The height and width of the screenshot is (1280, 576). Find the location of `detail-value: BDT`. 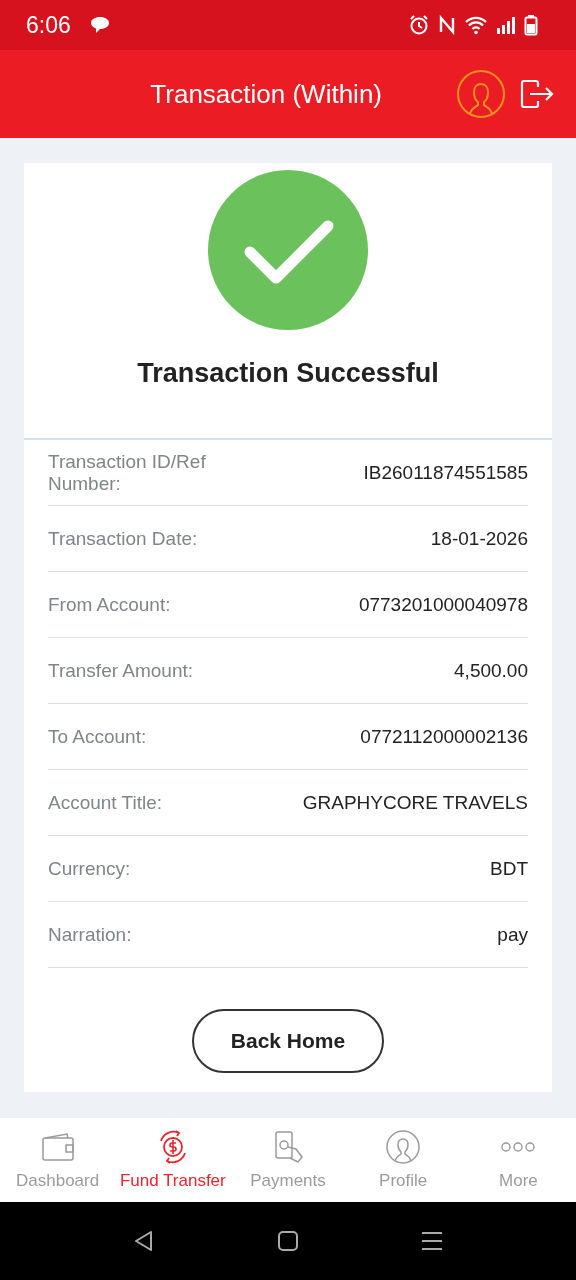

detail-value: BDT is located at coordinates (509, 868).